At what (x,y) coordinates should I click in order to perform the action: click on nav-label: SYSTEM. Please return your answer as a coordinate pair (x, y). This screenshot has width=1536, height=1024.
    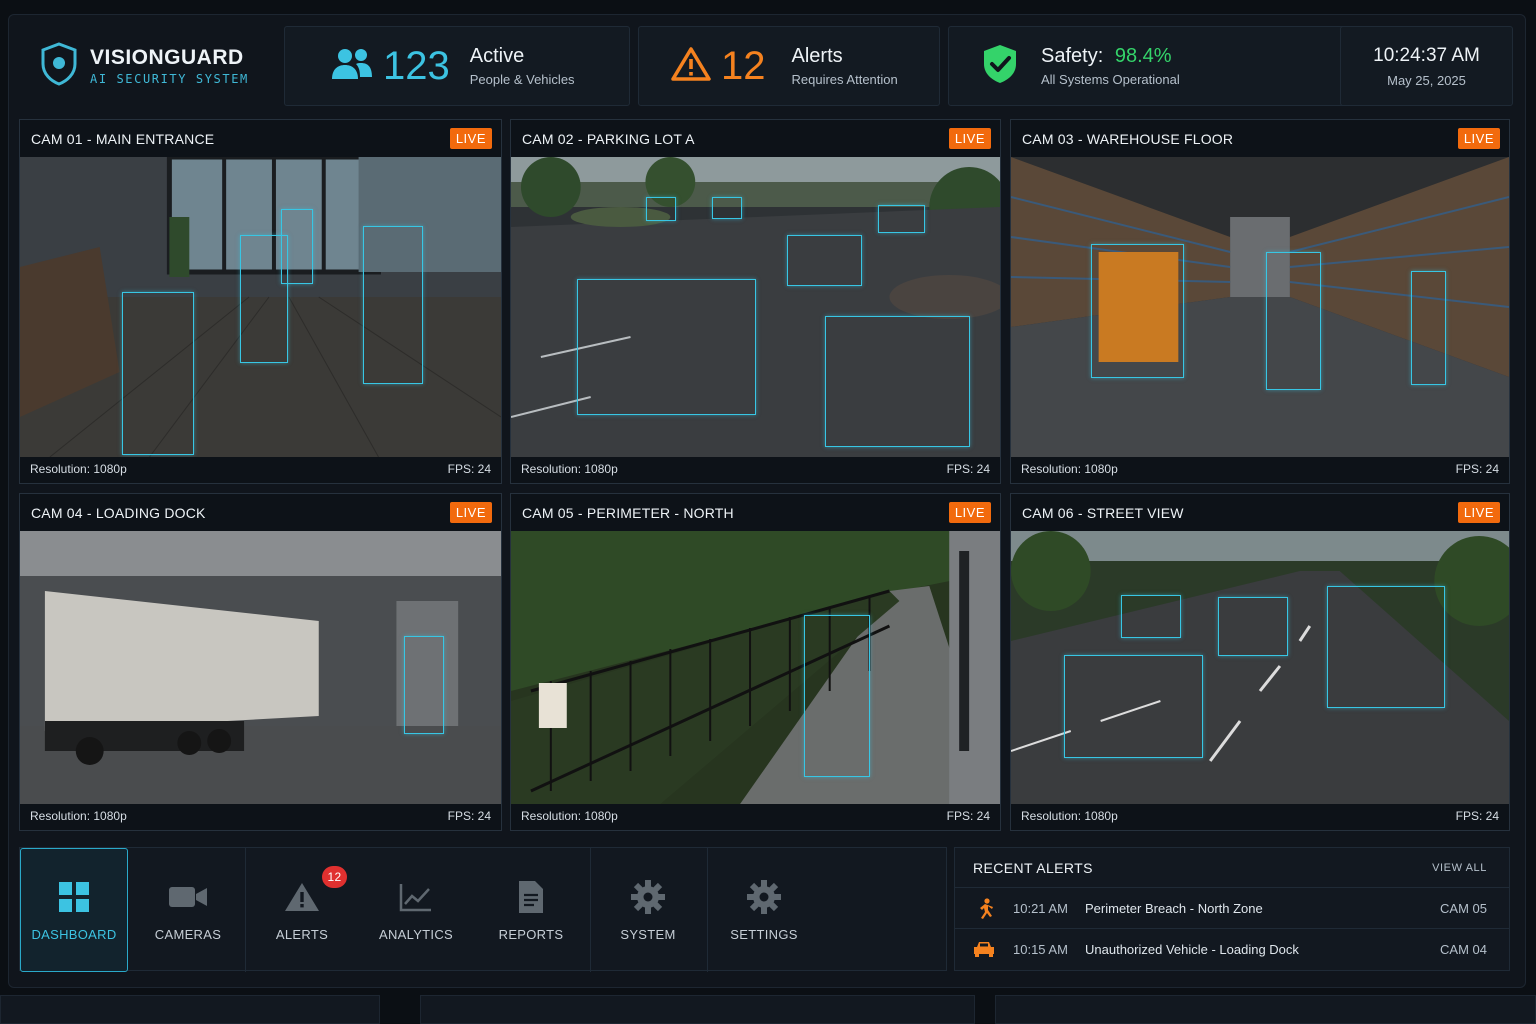
    Looking at the image, I should click on (648, 934).